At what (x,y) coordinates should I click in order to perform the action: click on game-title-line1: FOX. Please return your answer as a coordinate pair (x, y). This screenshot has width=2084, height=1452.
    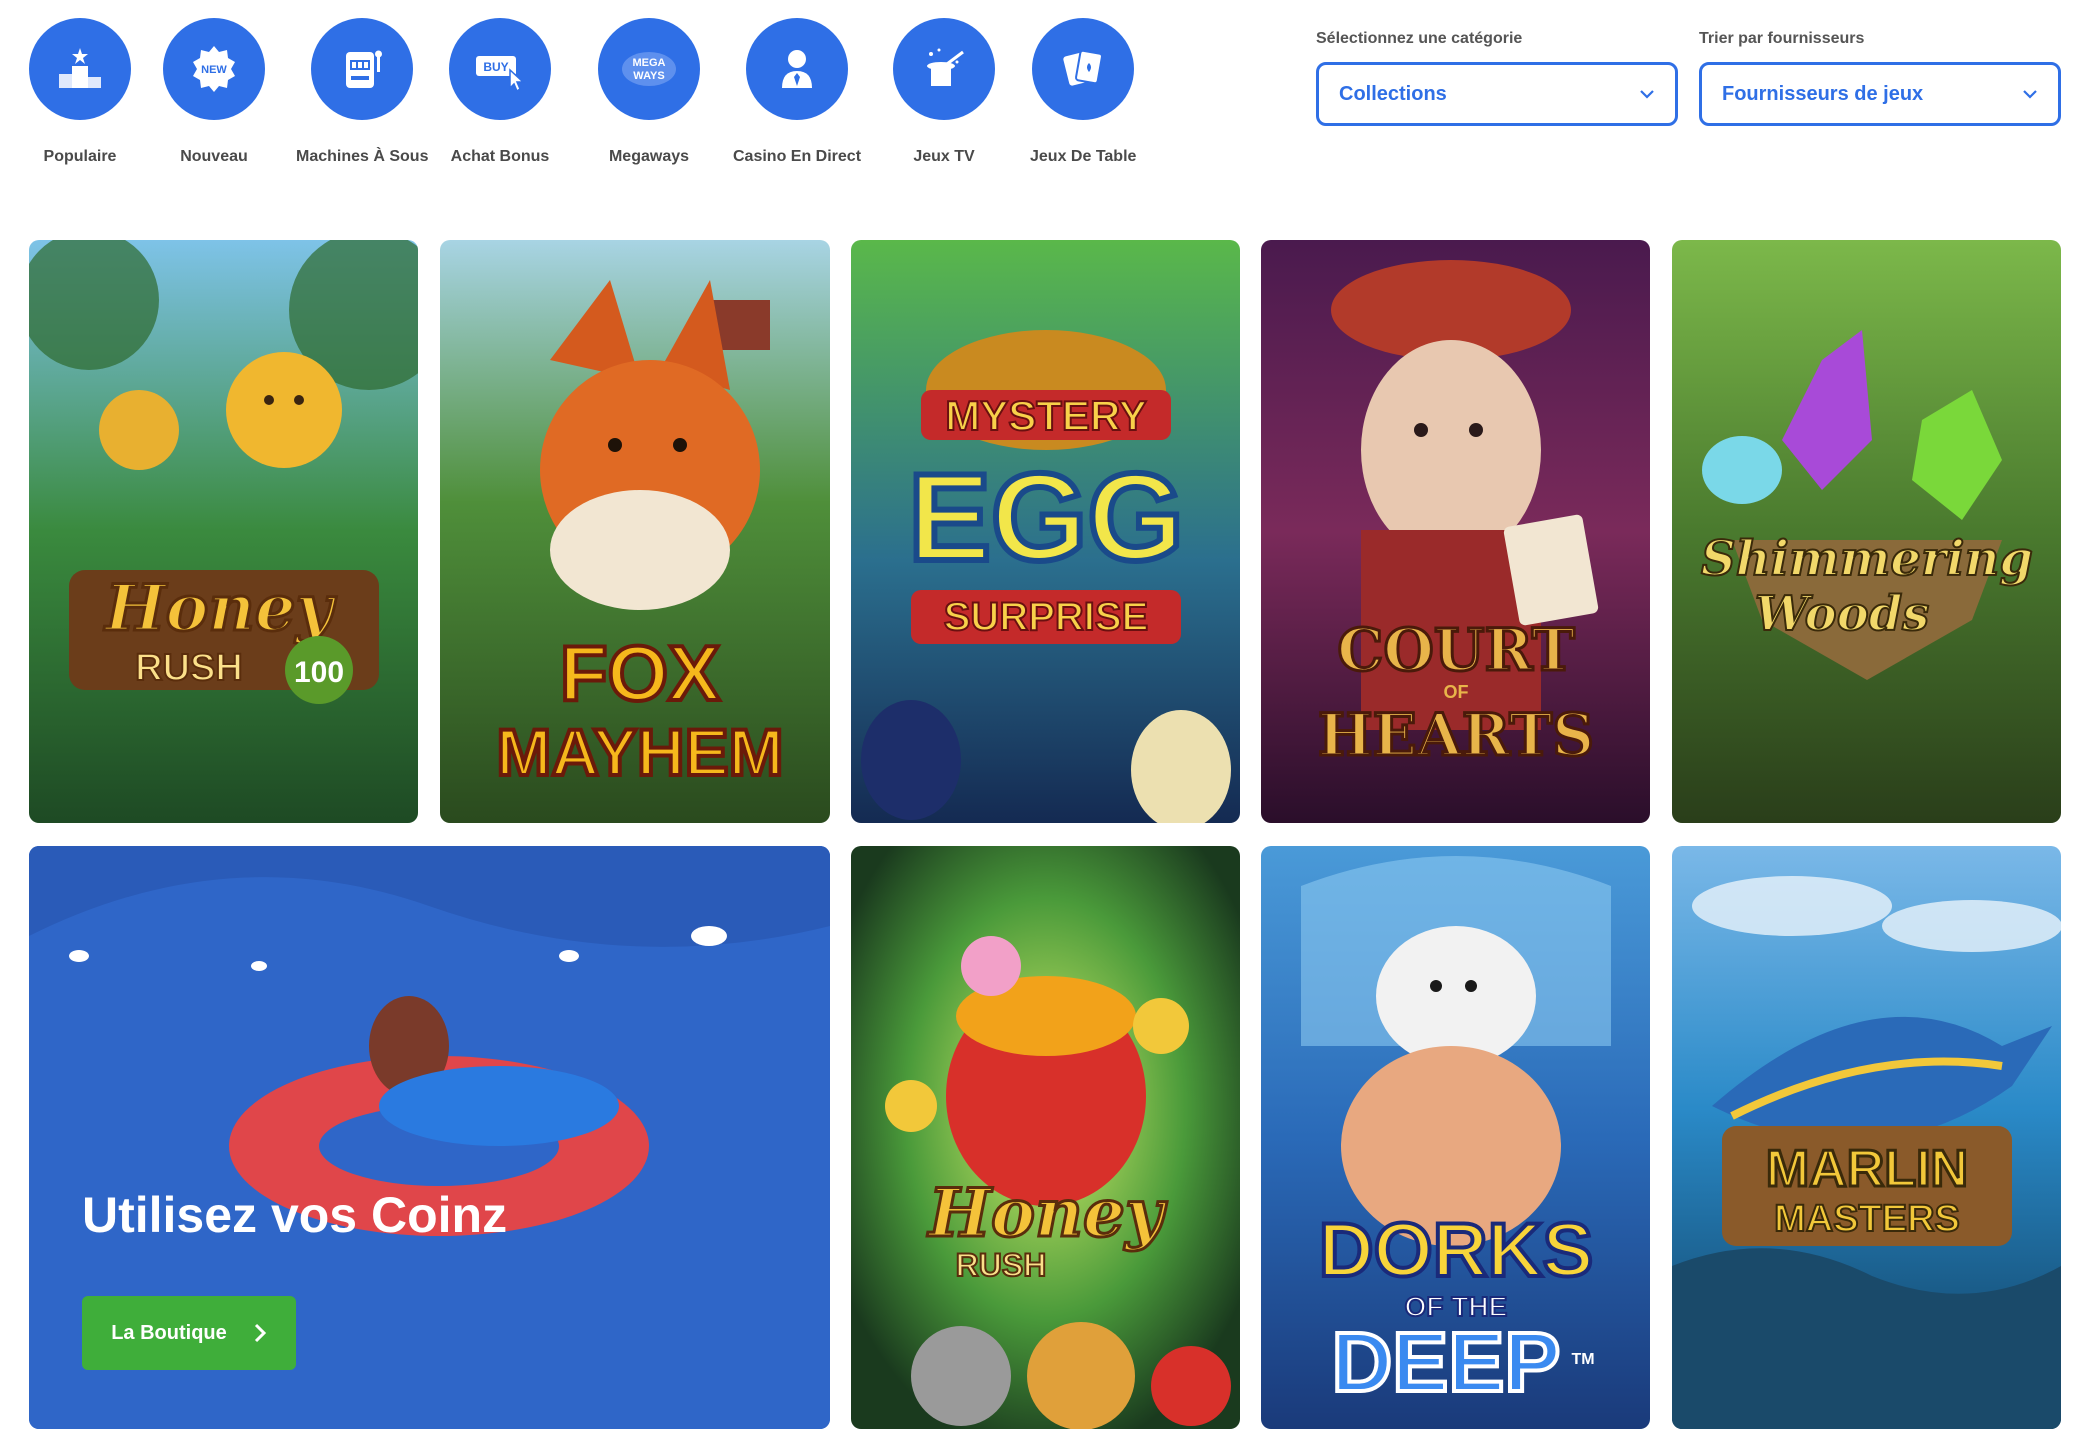
    Looking at the image, I should click on (640, 673).